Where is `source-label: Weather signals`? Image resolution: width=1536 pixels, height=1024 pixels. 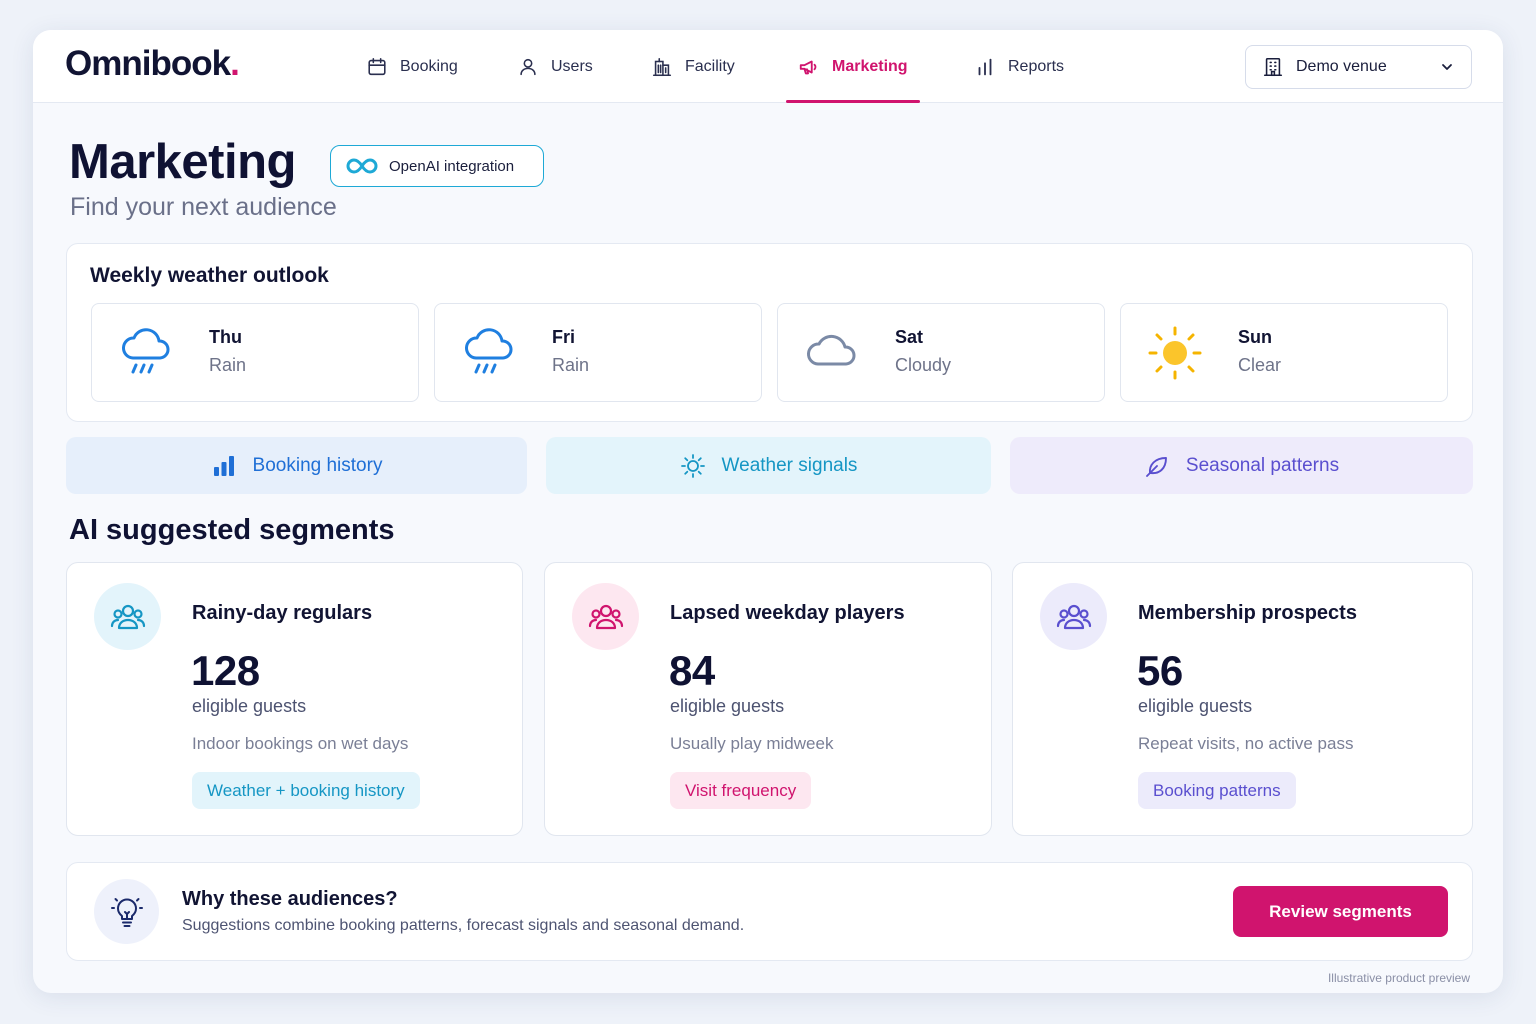 source-label: Weather signals is located at coordinates (789, 465).